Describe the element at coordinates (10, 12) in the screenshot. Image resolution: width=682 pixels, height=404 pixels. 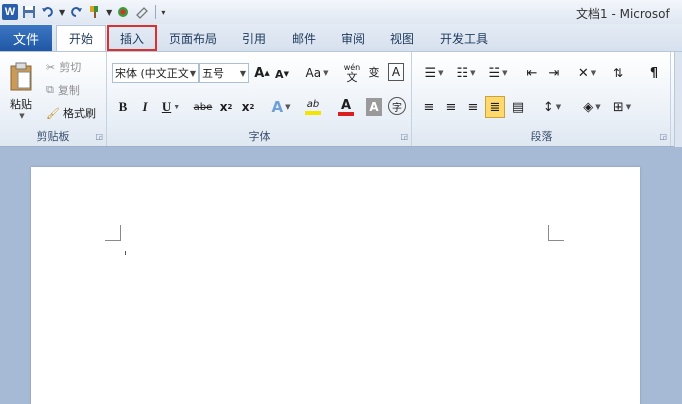
I see `word-logo-icon: W` at that location.